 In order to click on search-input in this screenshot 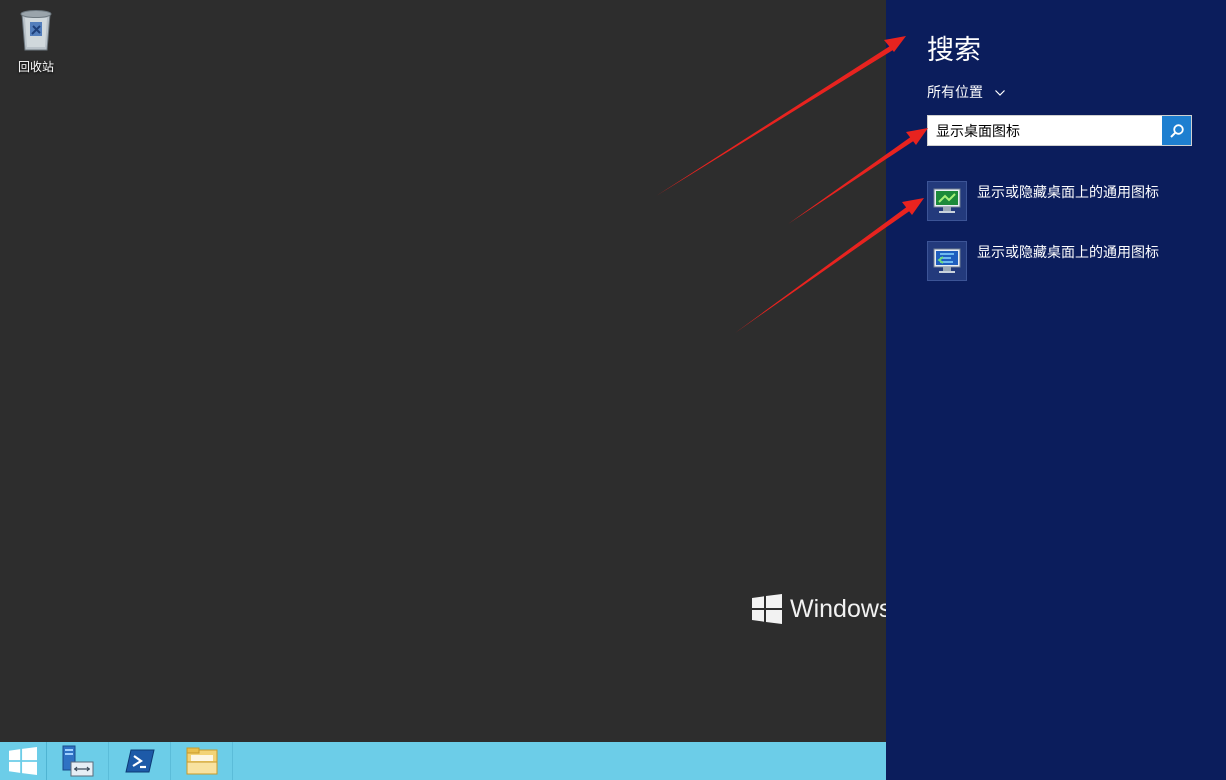, I will do `click(1045, 130)`.